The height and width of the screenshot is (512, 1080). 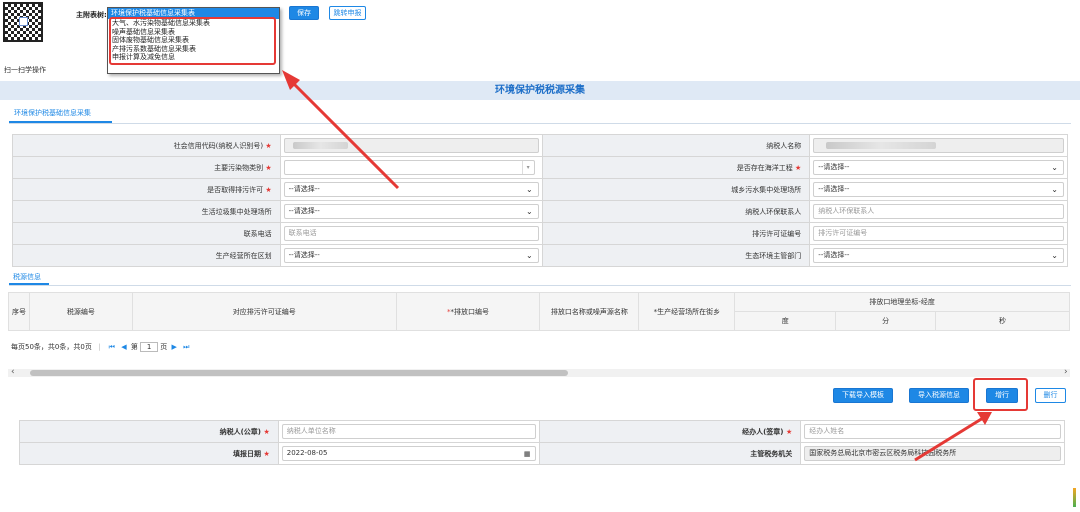 I want to click on save-button: 保存, so click(x=304, y=13).